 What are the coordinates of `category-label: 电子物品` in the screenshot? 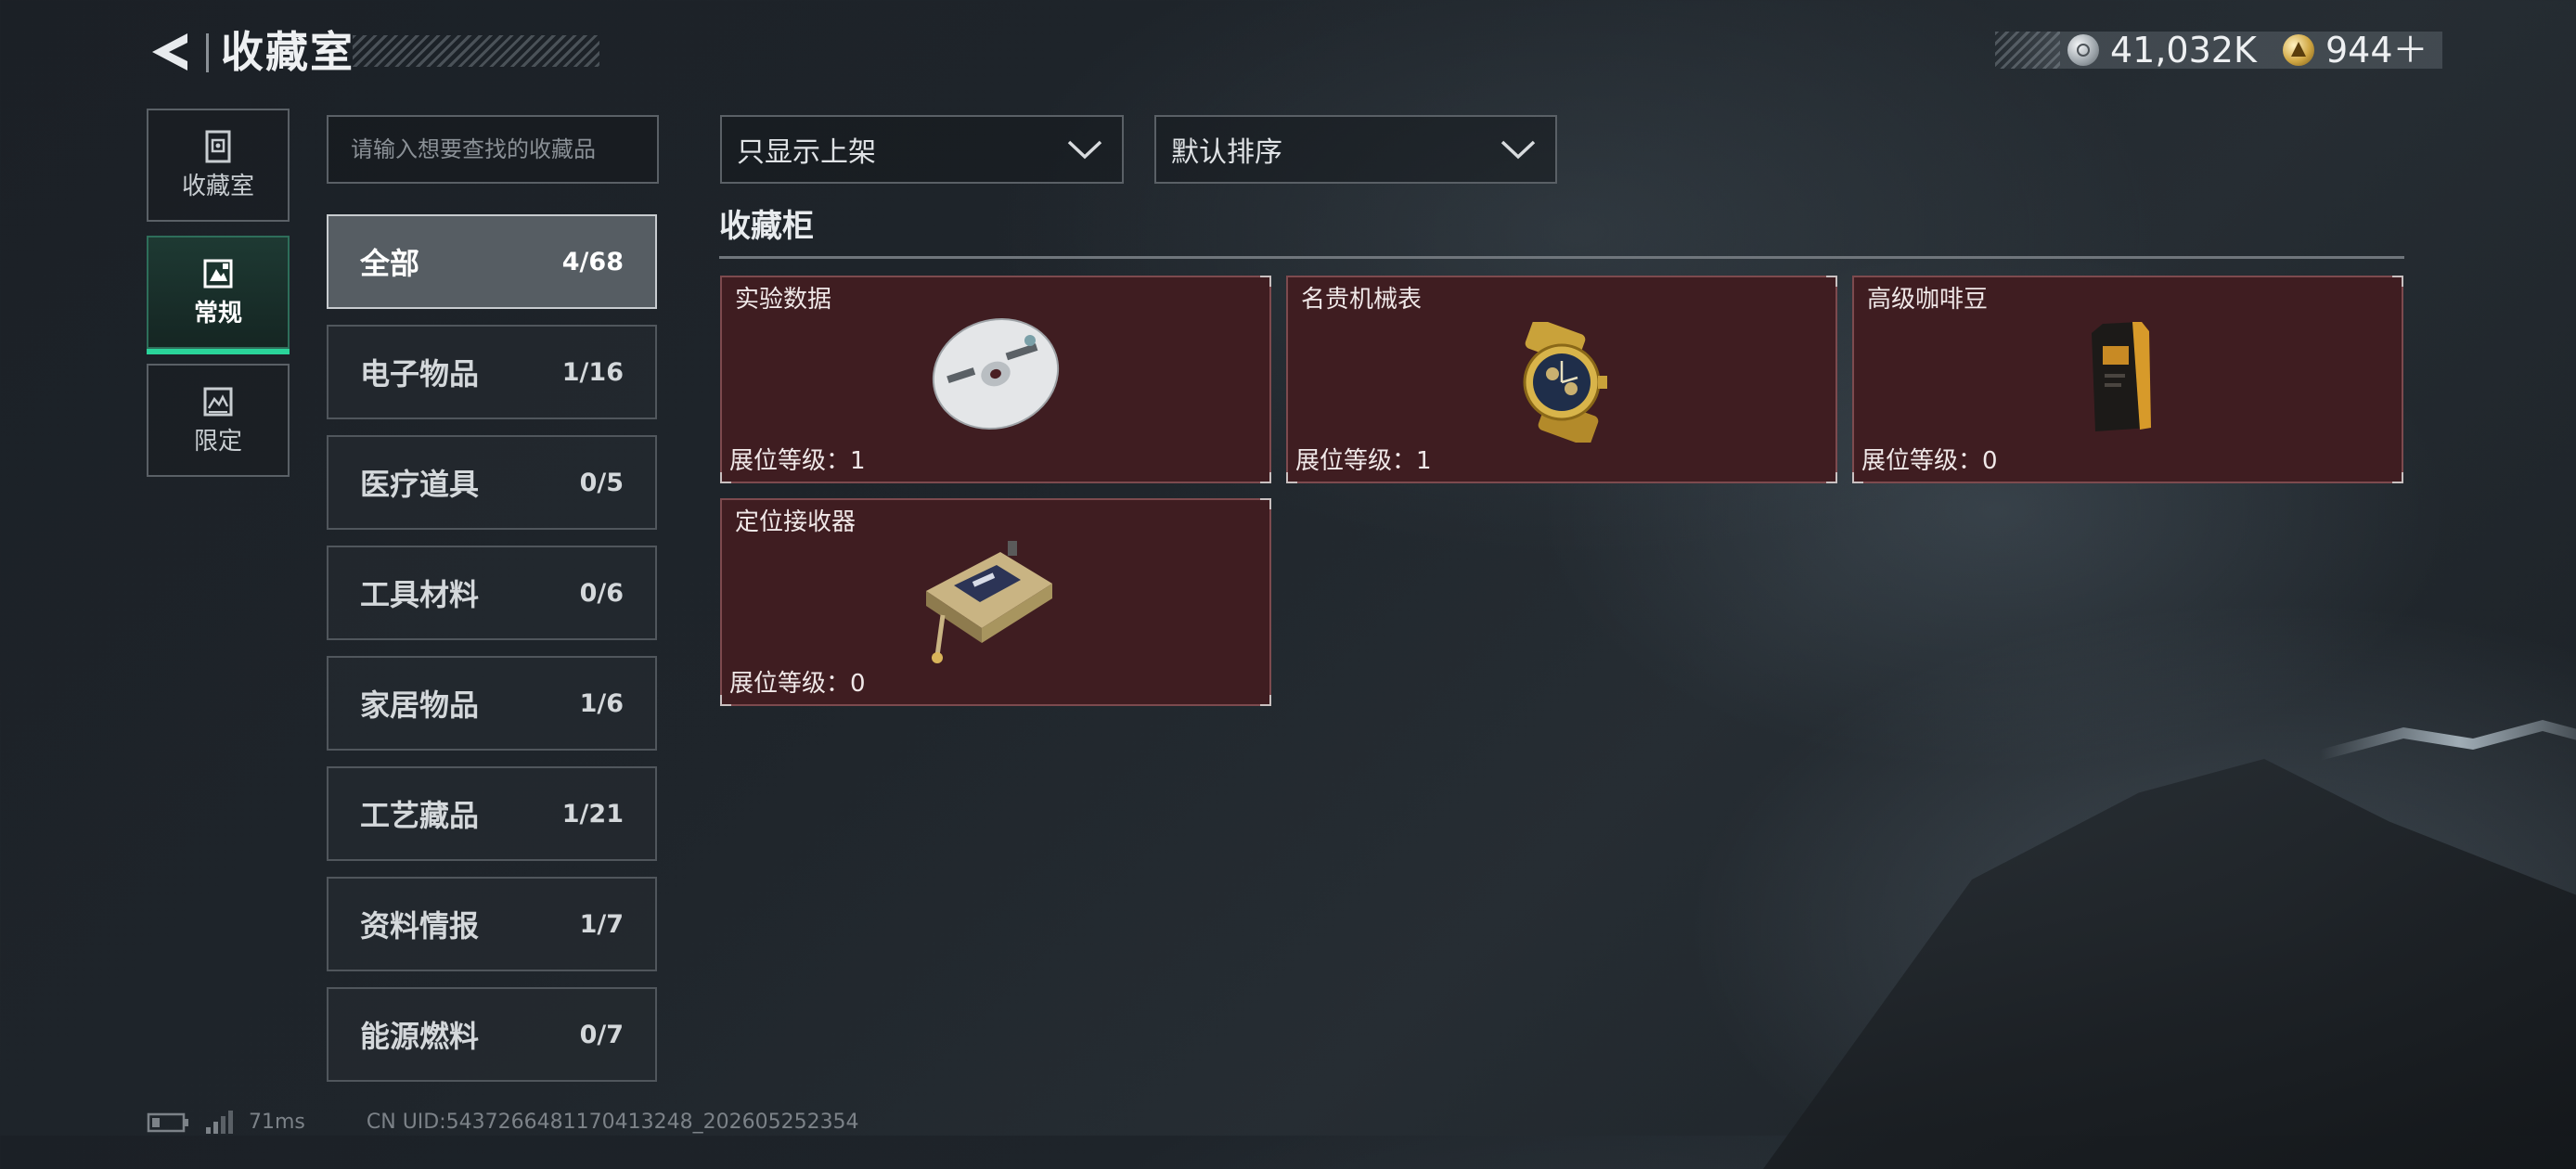 It's located at (420, 374).